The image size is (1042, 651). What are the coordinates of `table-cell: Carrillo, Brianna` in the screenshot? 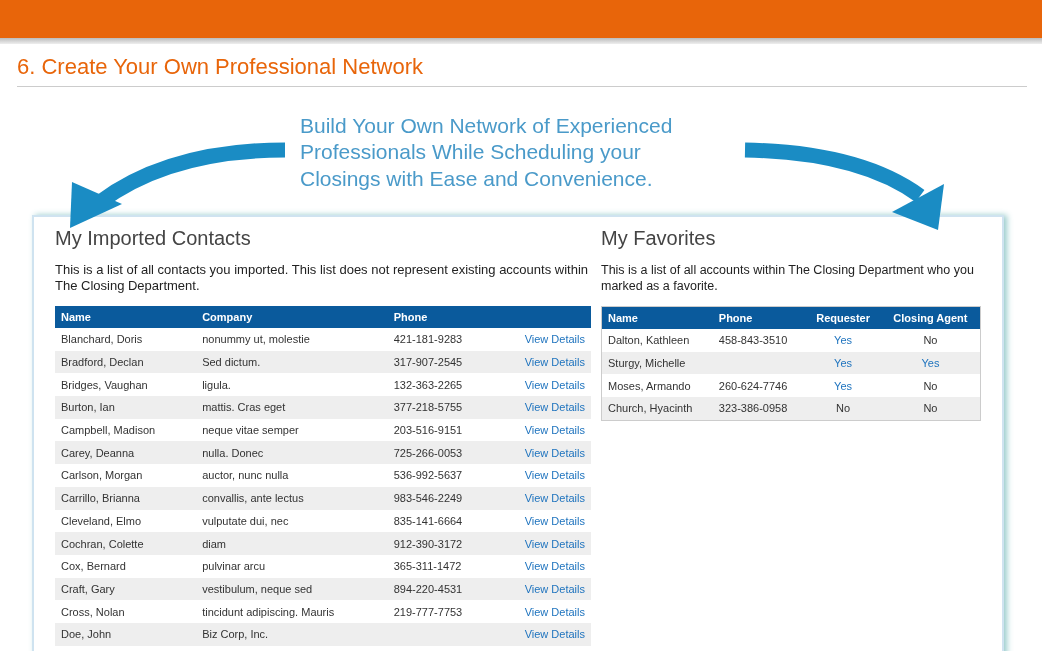 It's located at (126, 498).